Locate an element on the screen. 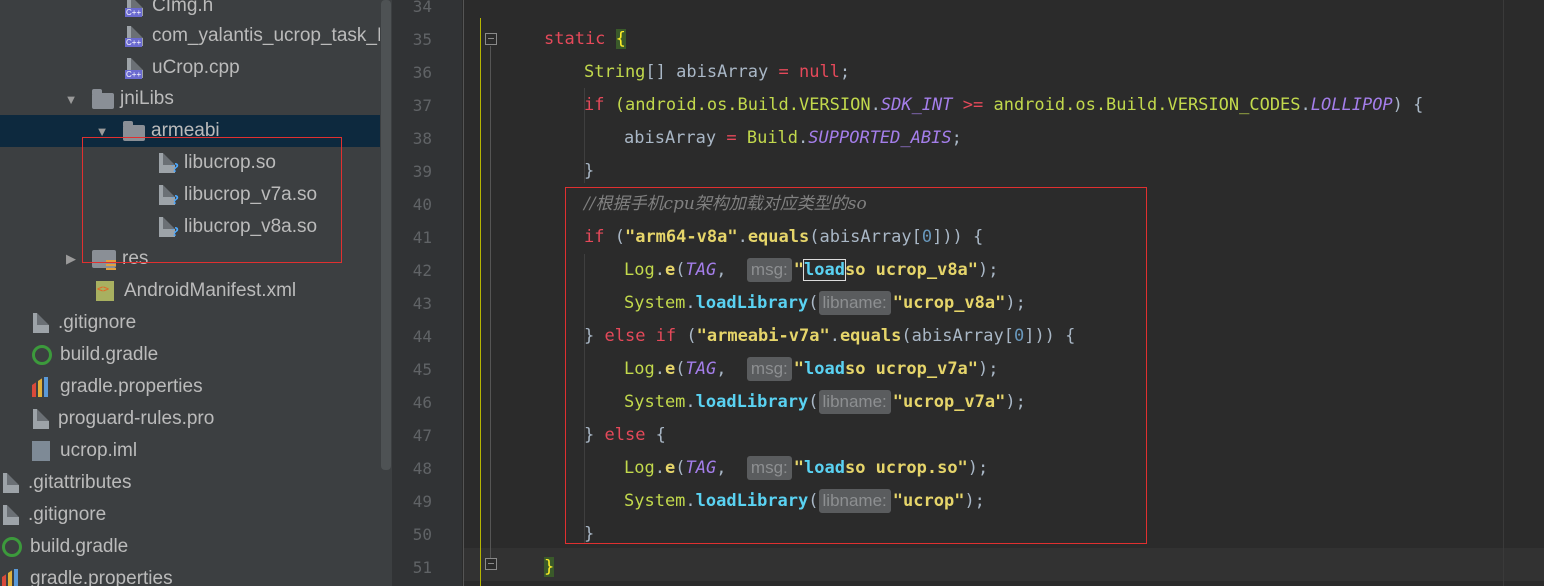 This screenshot has width=1544, height=586. line-number: 48 is located at coordinates (422, 468).